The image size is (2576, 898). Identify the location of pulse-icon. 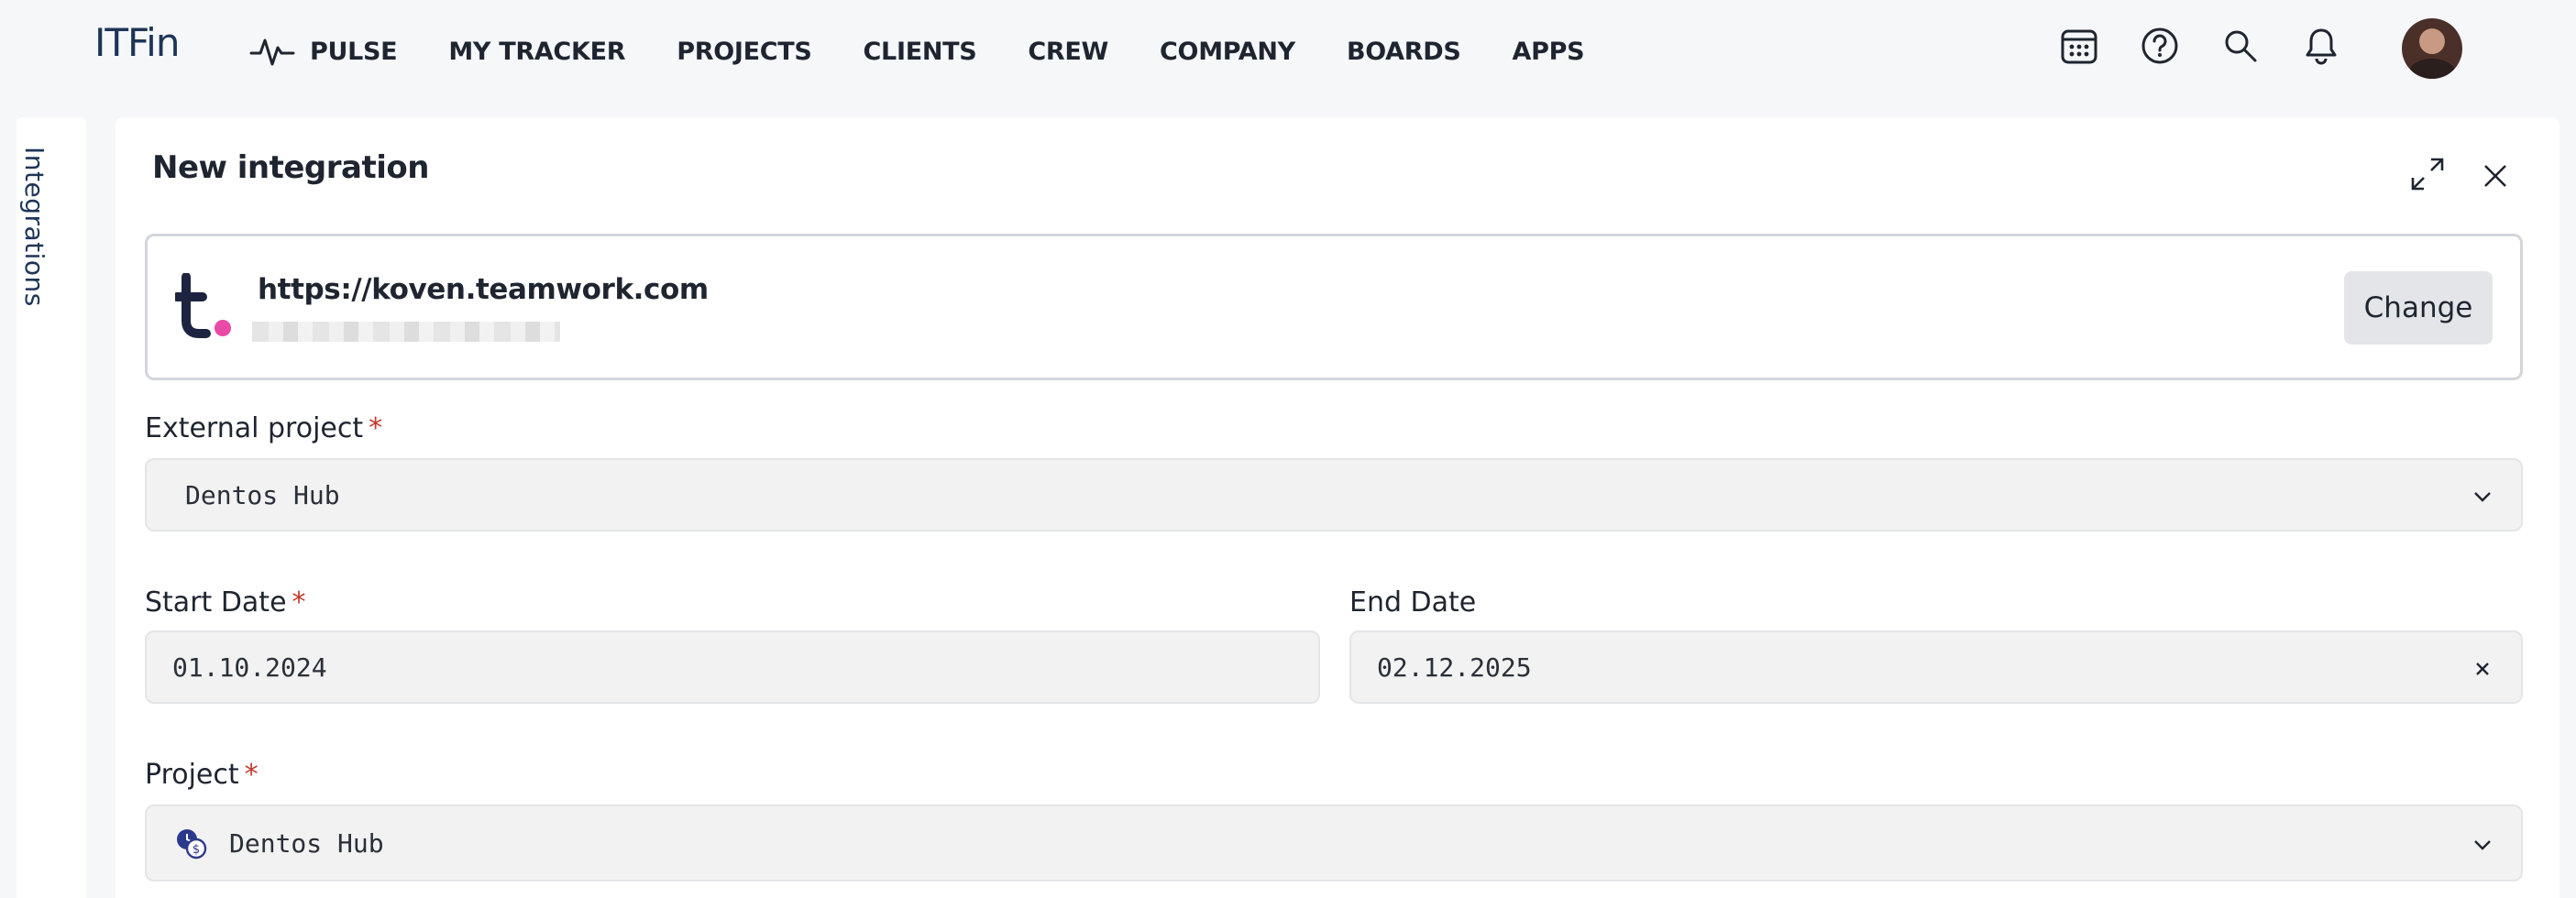
(272, 52).